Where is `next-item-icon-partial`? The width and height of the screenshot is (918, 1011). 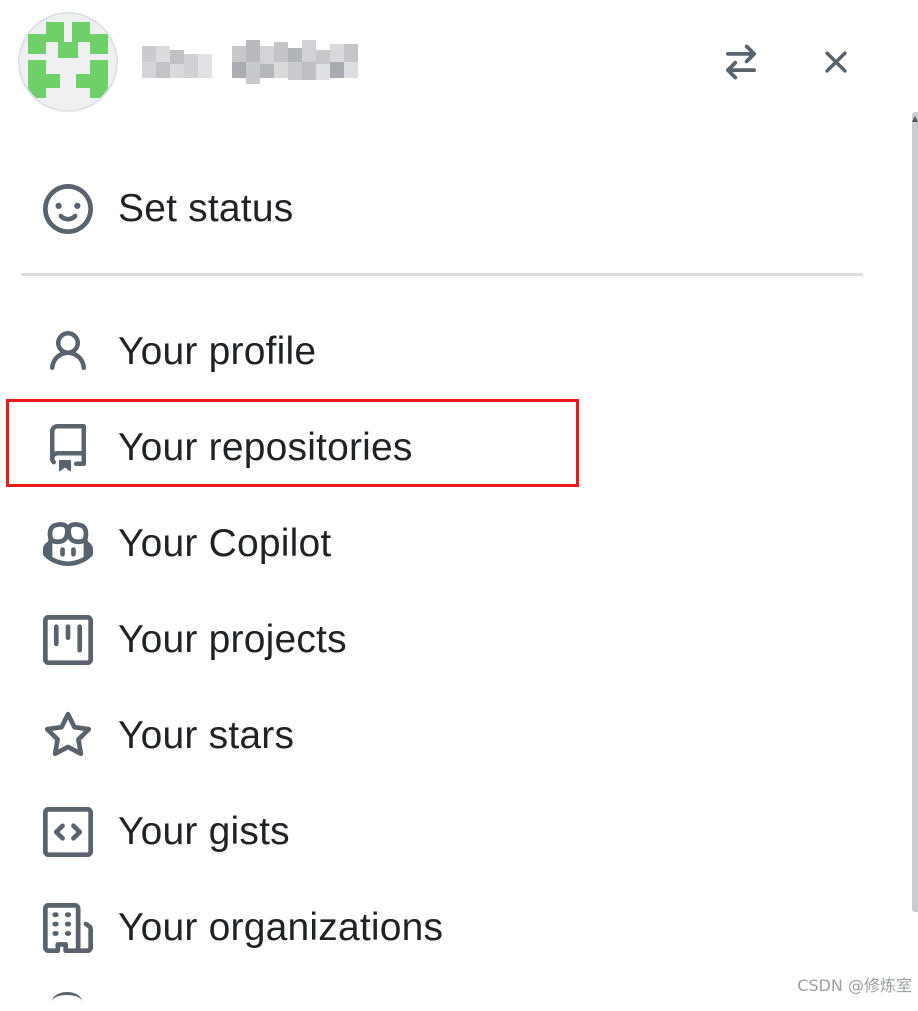
next-item-icon-partial is located at coordinates (67, 1001).